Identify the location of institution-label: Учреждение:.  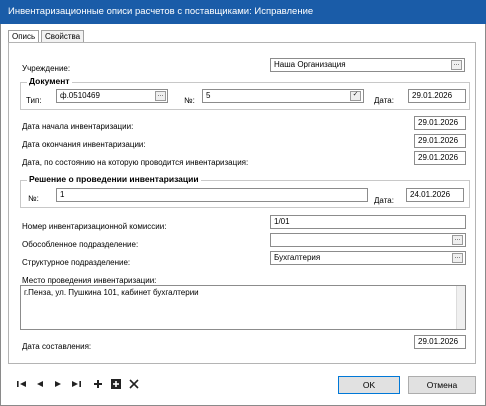
(46, 68).